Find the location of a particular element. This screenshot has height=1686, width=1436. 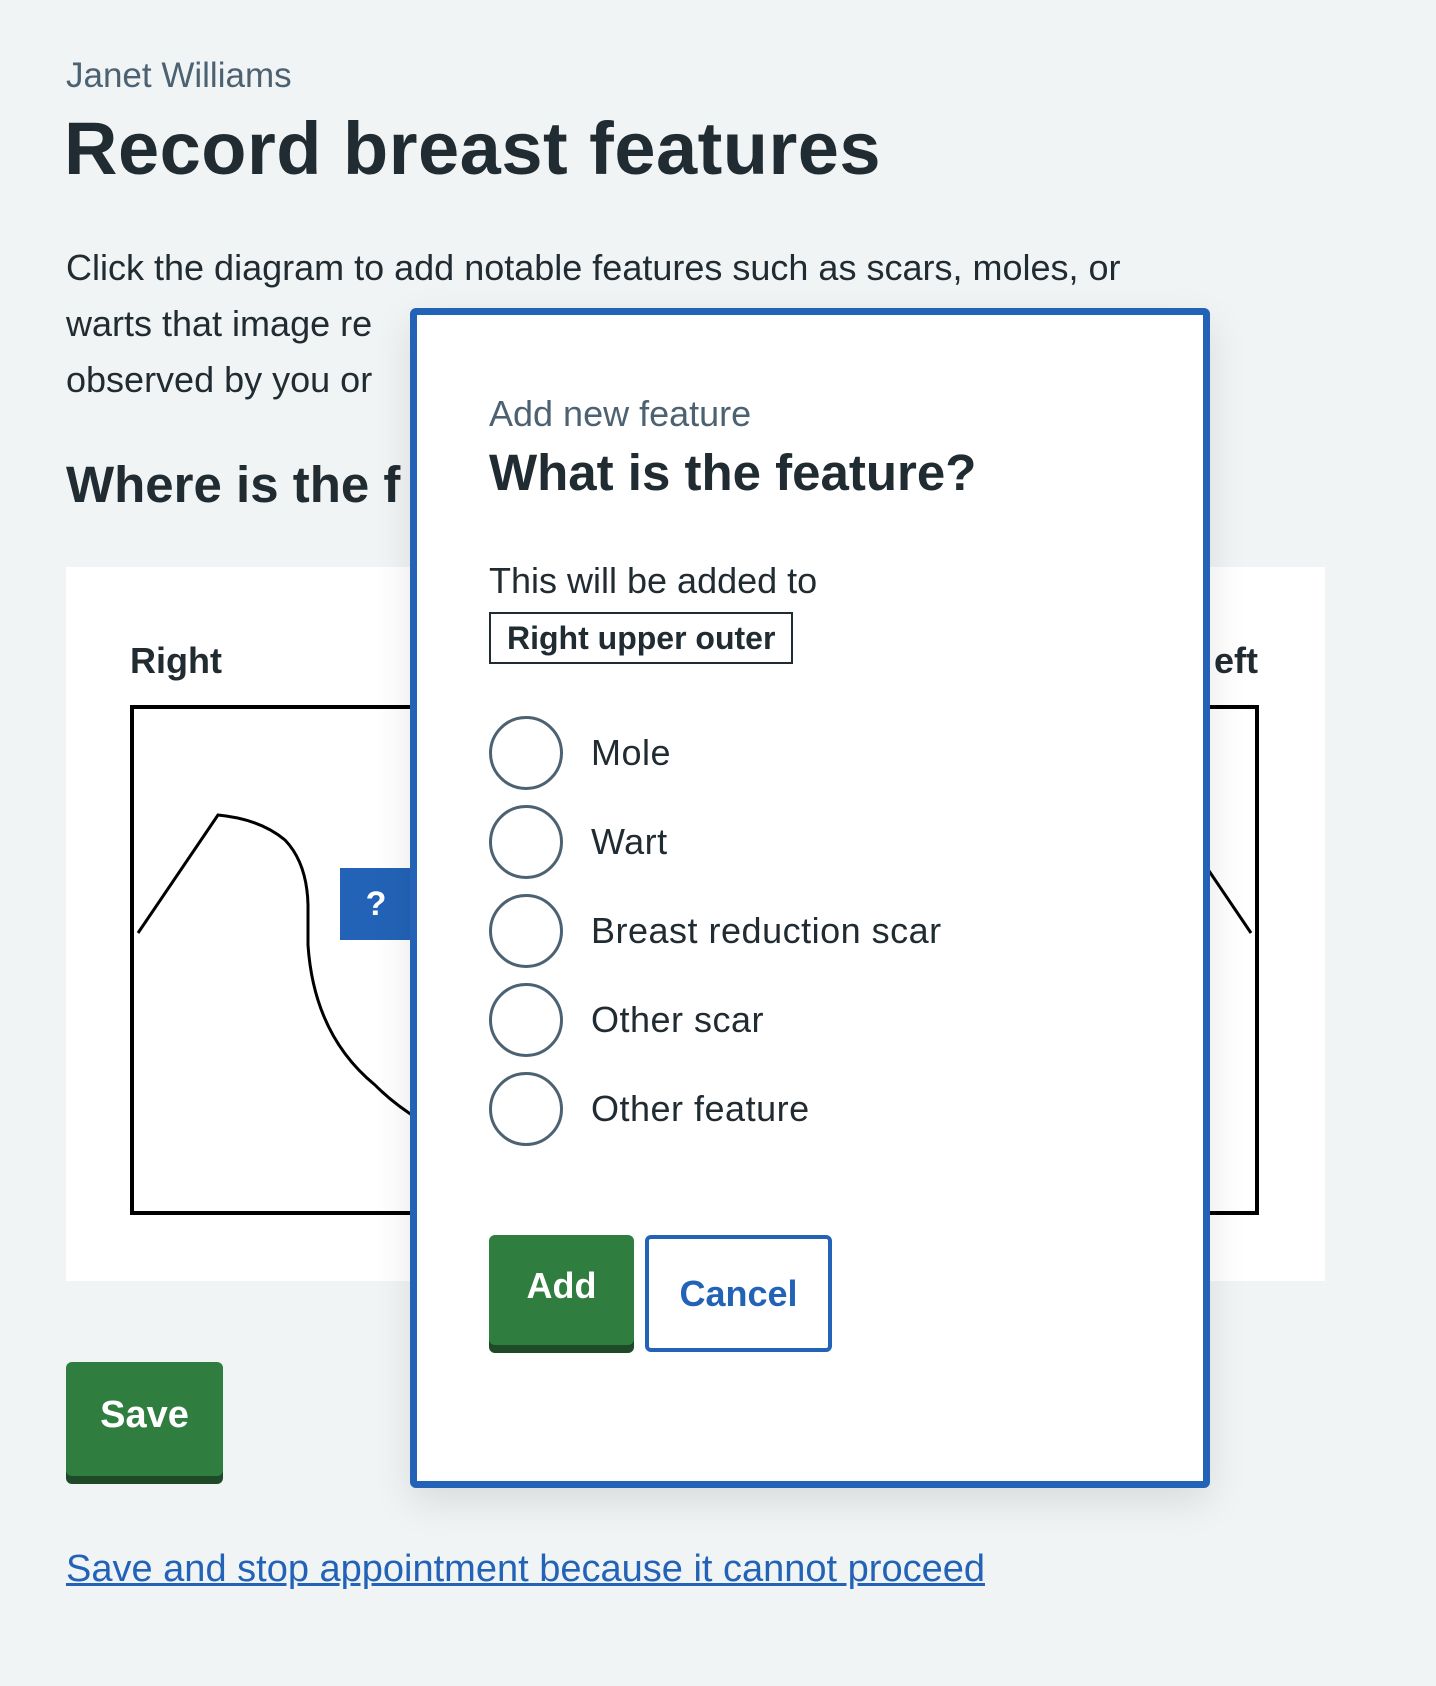

radio-label: Other scar is located at coordinates (677, 1020).